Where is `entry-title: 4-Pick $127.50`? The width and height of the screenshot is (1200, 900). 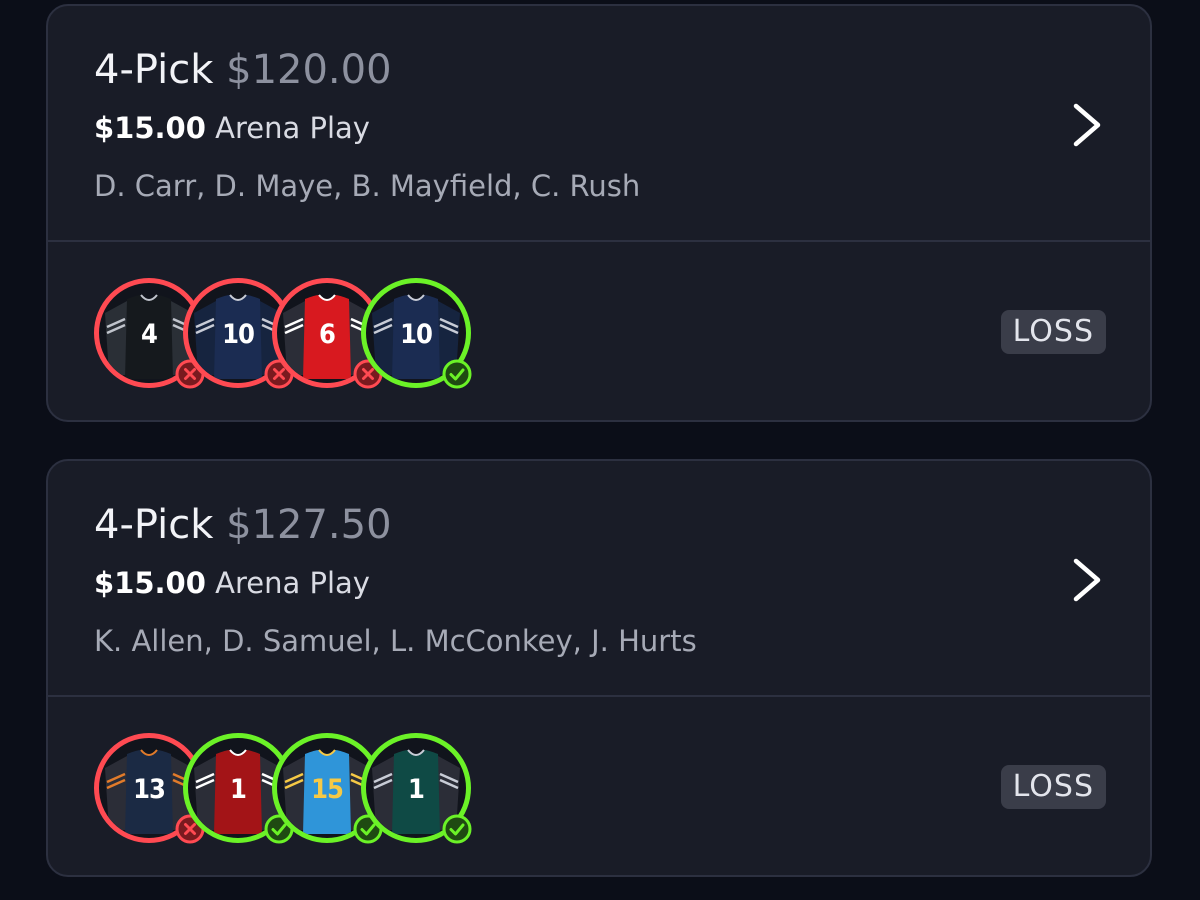 entry-title: 4-Pick $127.50 is located at coordinates (243, 525).